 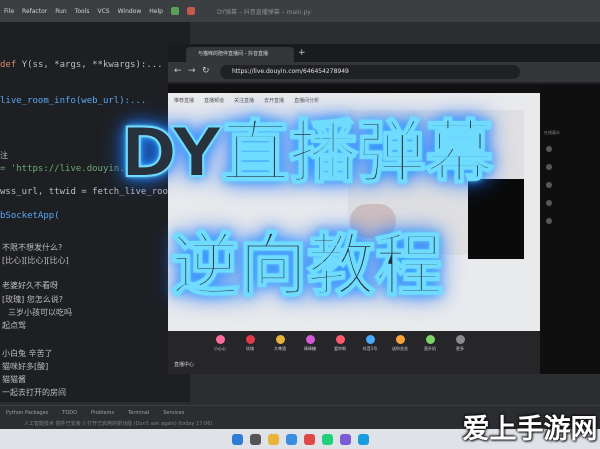 What do you see at coordinates (307, 267) in the screenshot?
I see `overlay-subhead: 逆向教程` at bounding box center [307, 267].